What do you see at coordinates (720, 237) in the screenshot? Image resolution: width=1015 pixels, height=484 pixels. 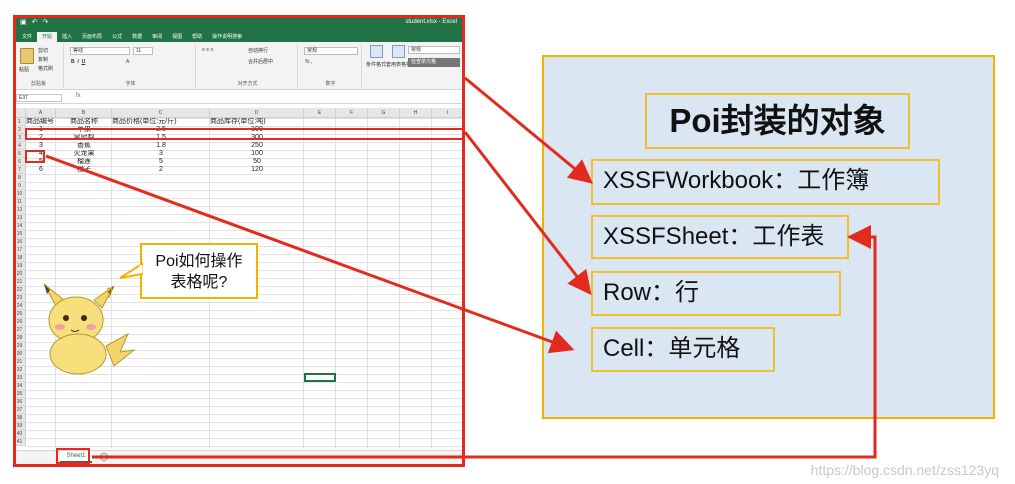 I see `sheet-label: XSSFSheet：工作表` at bounding box center [720, 237].